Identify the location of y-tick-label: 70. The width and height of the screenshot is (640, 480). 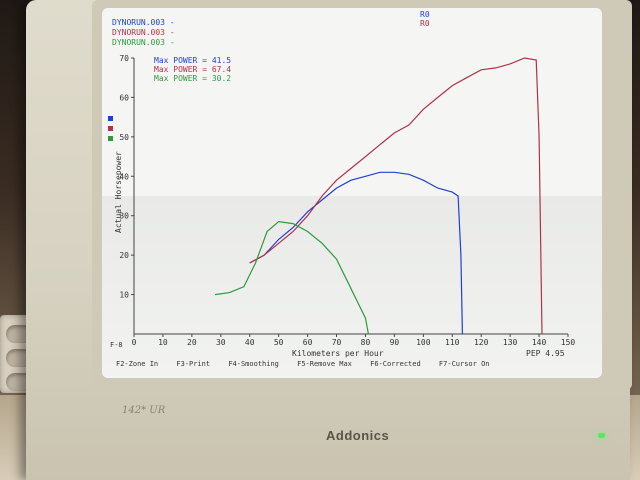
(124, 58).